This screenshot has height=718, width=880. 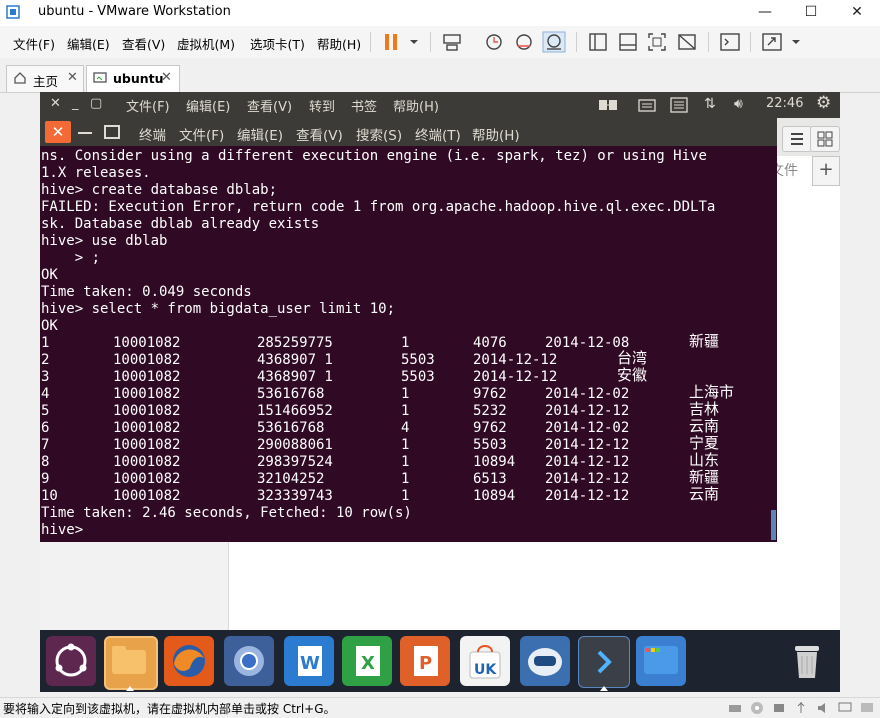 I want to click on cell-item-id: 290088061, so click(x=295, y=445).